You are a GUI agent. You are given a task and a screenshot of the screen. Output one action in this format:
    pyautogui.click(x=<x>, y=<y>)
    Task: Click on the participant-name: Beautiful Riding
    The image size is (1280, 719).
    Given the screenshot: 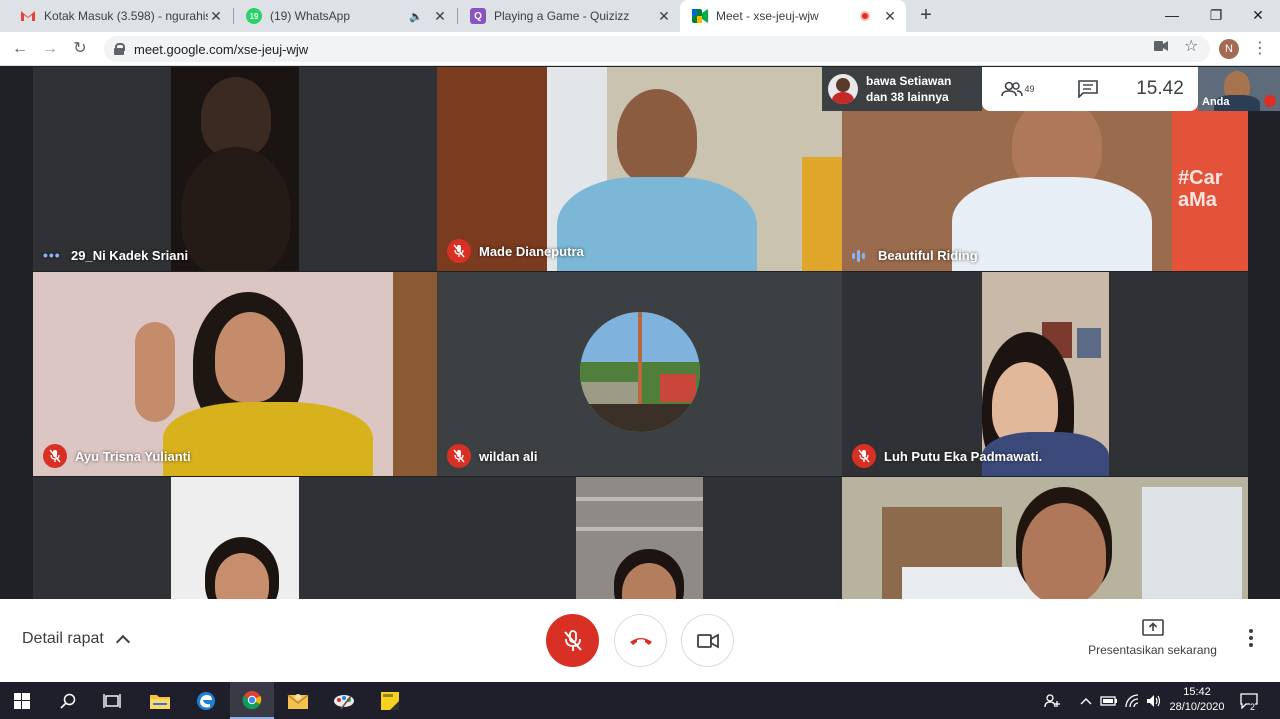 What is the action you would take?
    pyautogui.click(x=928, y=255)
    